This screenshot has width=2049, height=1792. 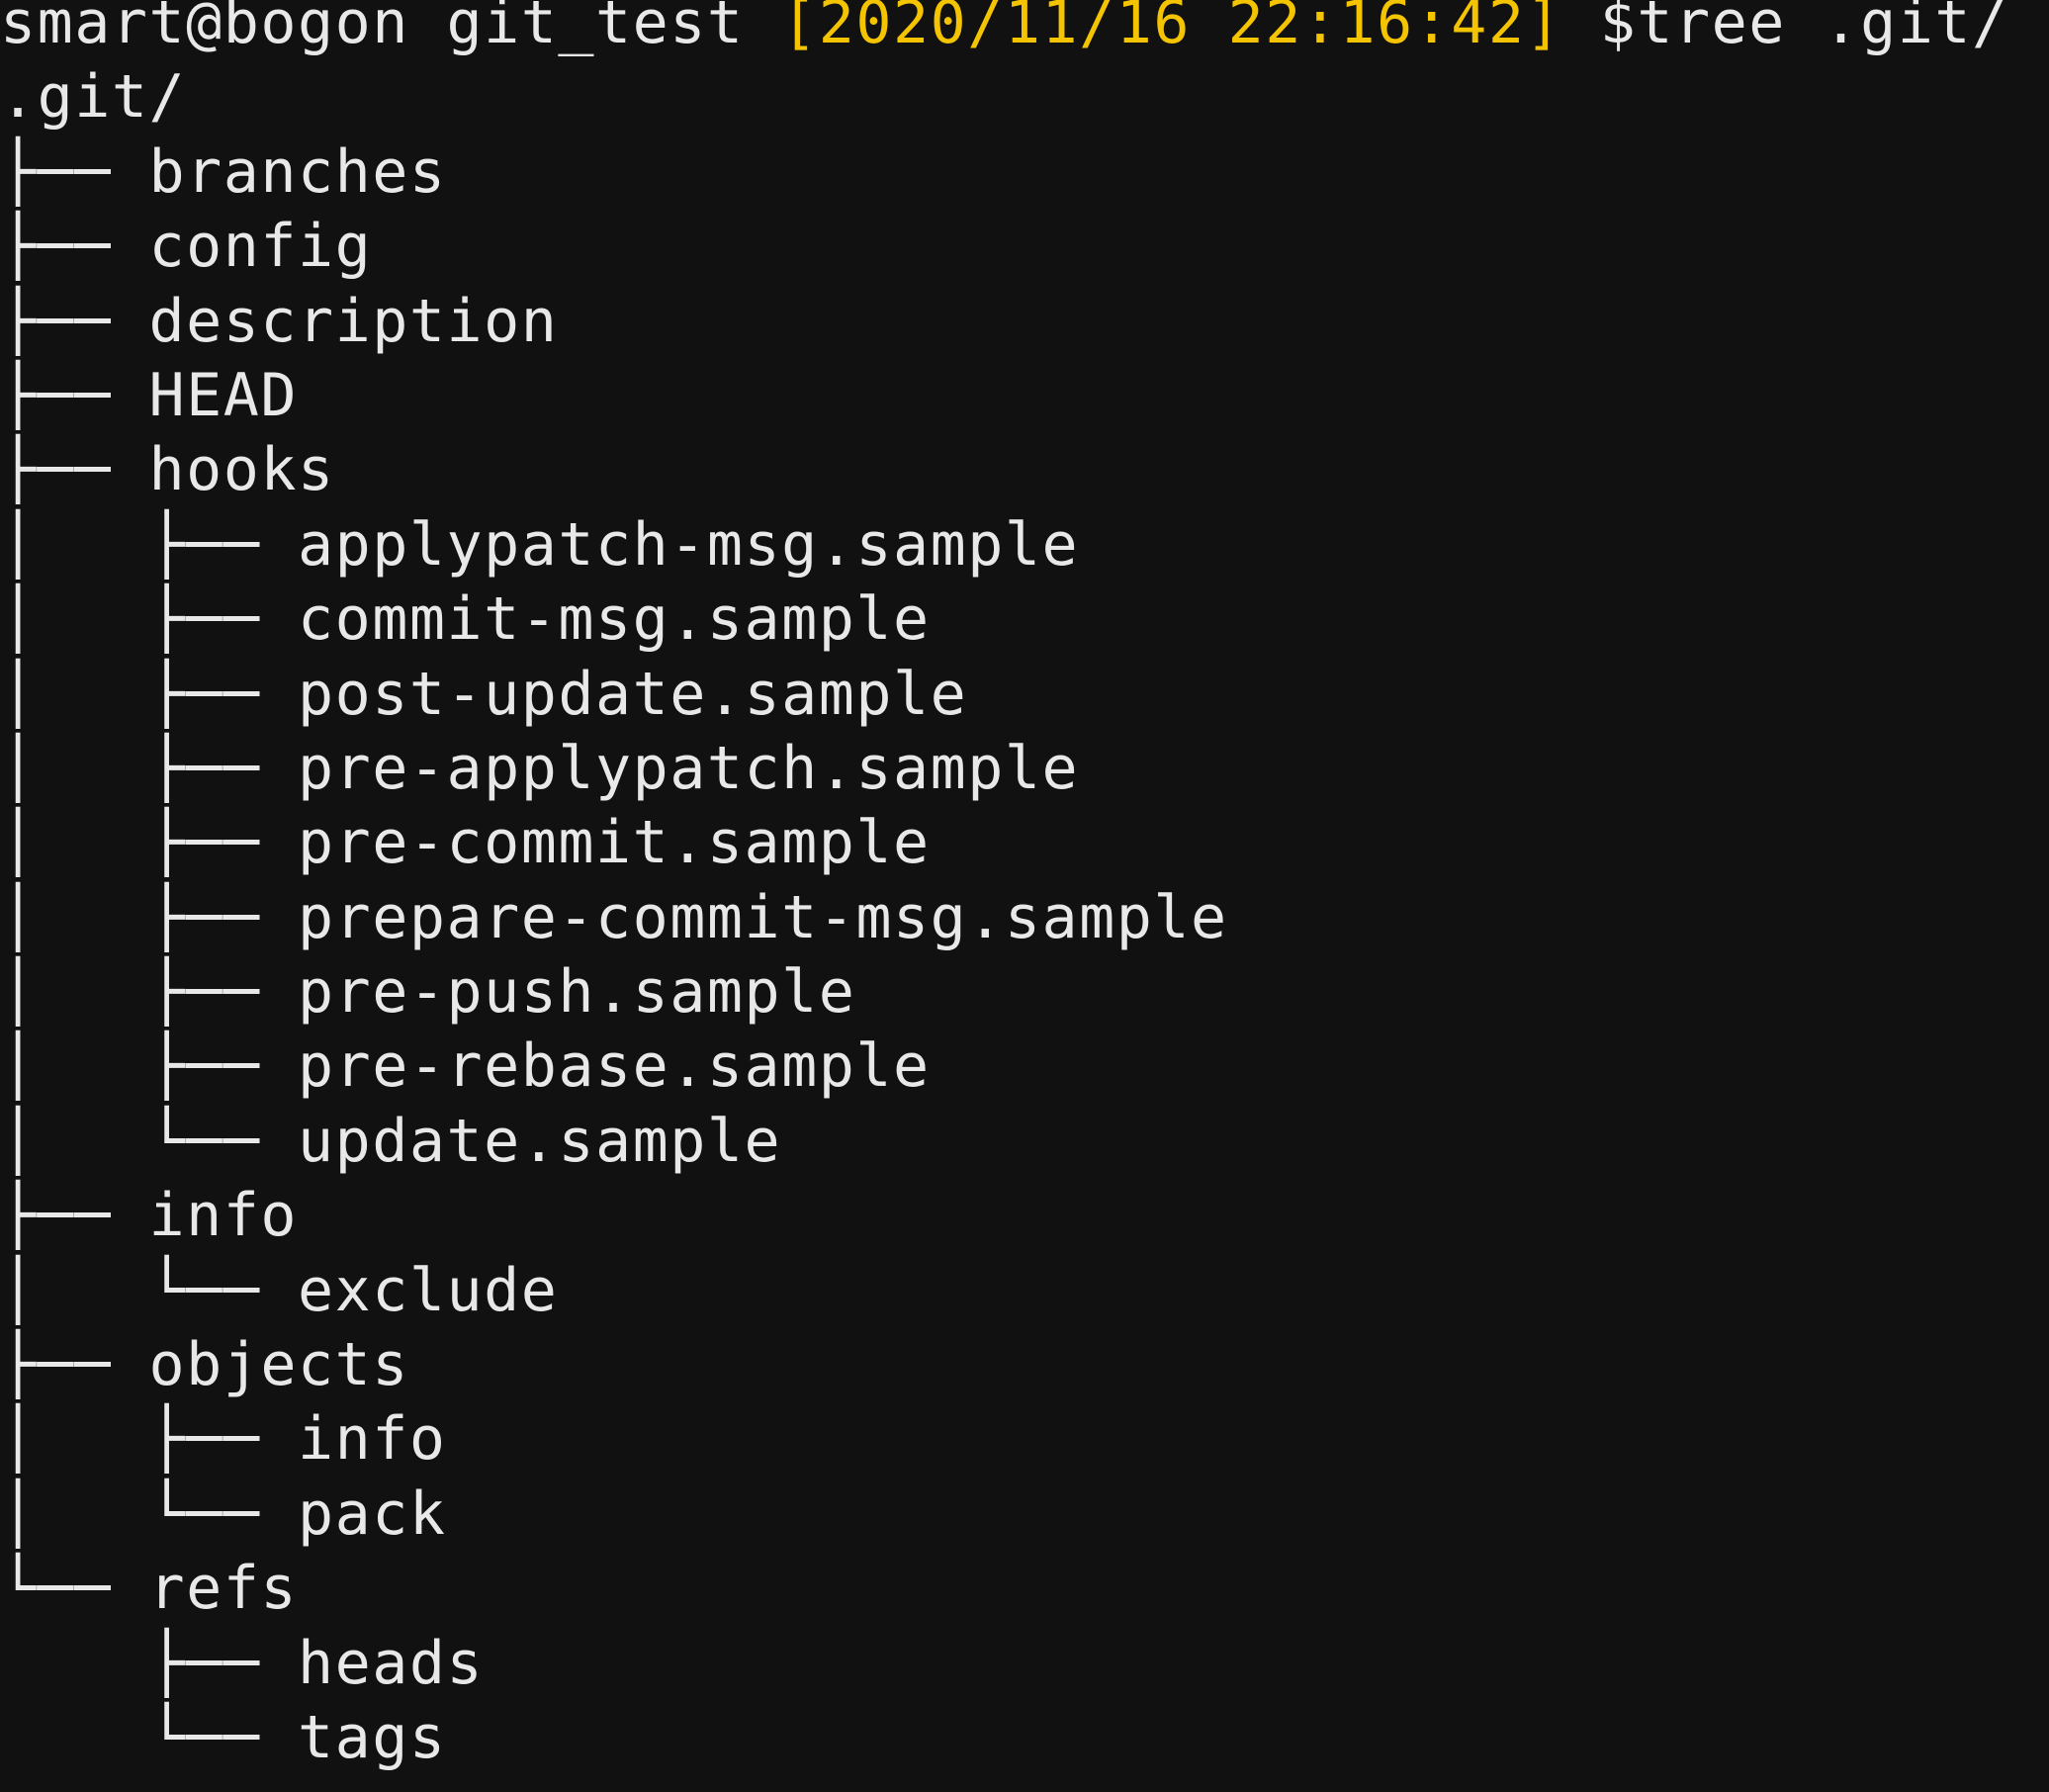 What do you see at coordinates (223, 1439) in the screenshot?
I see `tree-output-line: │ ├── info` at bounding box center [223, 1439].